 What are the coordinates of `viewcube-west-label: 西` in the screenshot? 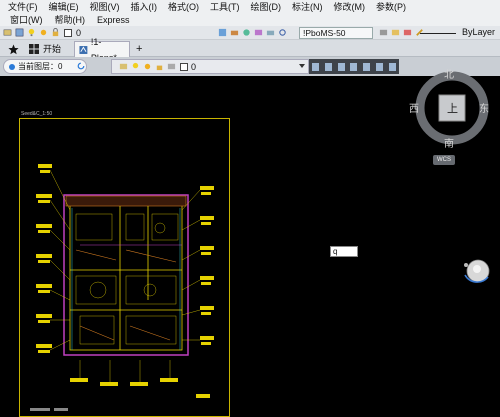 It's located at (414, 107).